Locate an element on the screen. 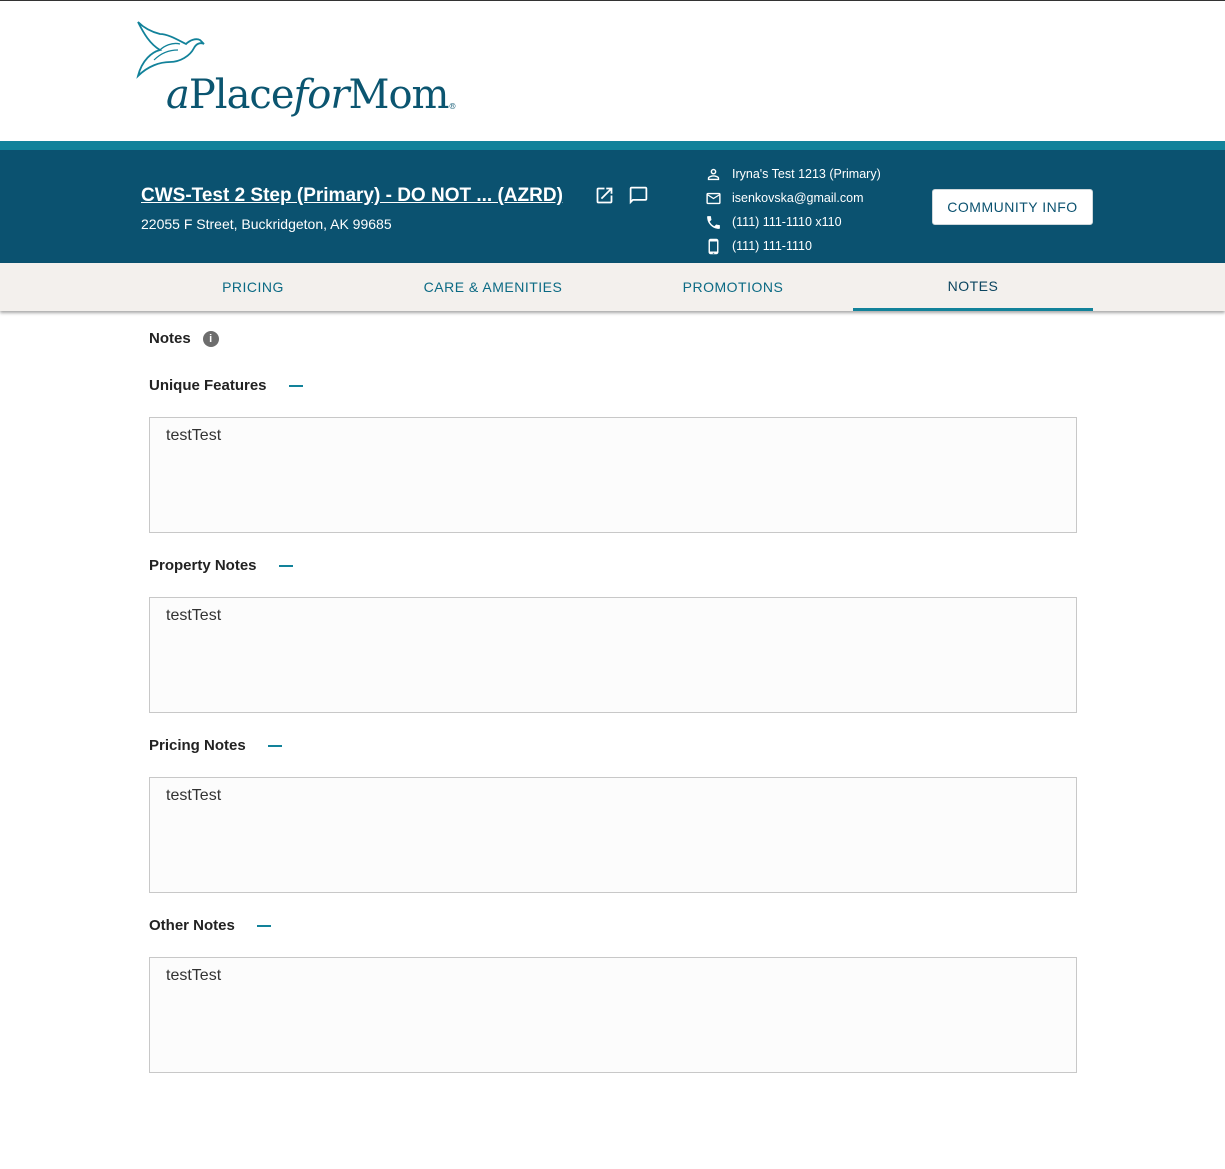 Image resolution: width=1225 pixels, height=1169 pixels. property-notes-textarea: testTest is located at coordinates (613, 655).